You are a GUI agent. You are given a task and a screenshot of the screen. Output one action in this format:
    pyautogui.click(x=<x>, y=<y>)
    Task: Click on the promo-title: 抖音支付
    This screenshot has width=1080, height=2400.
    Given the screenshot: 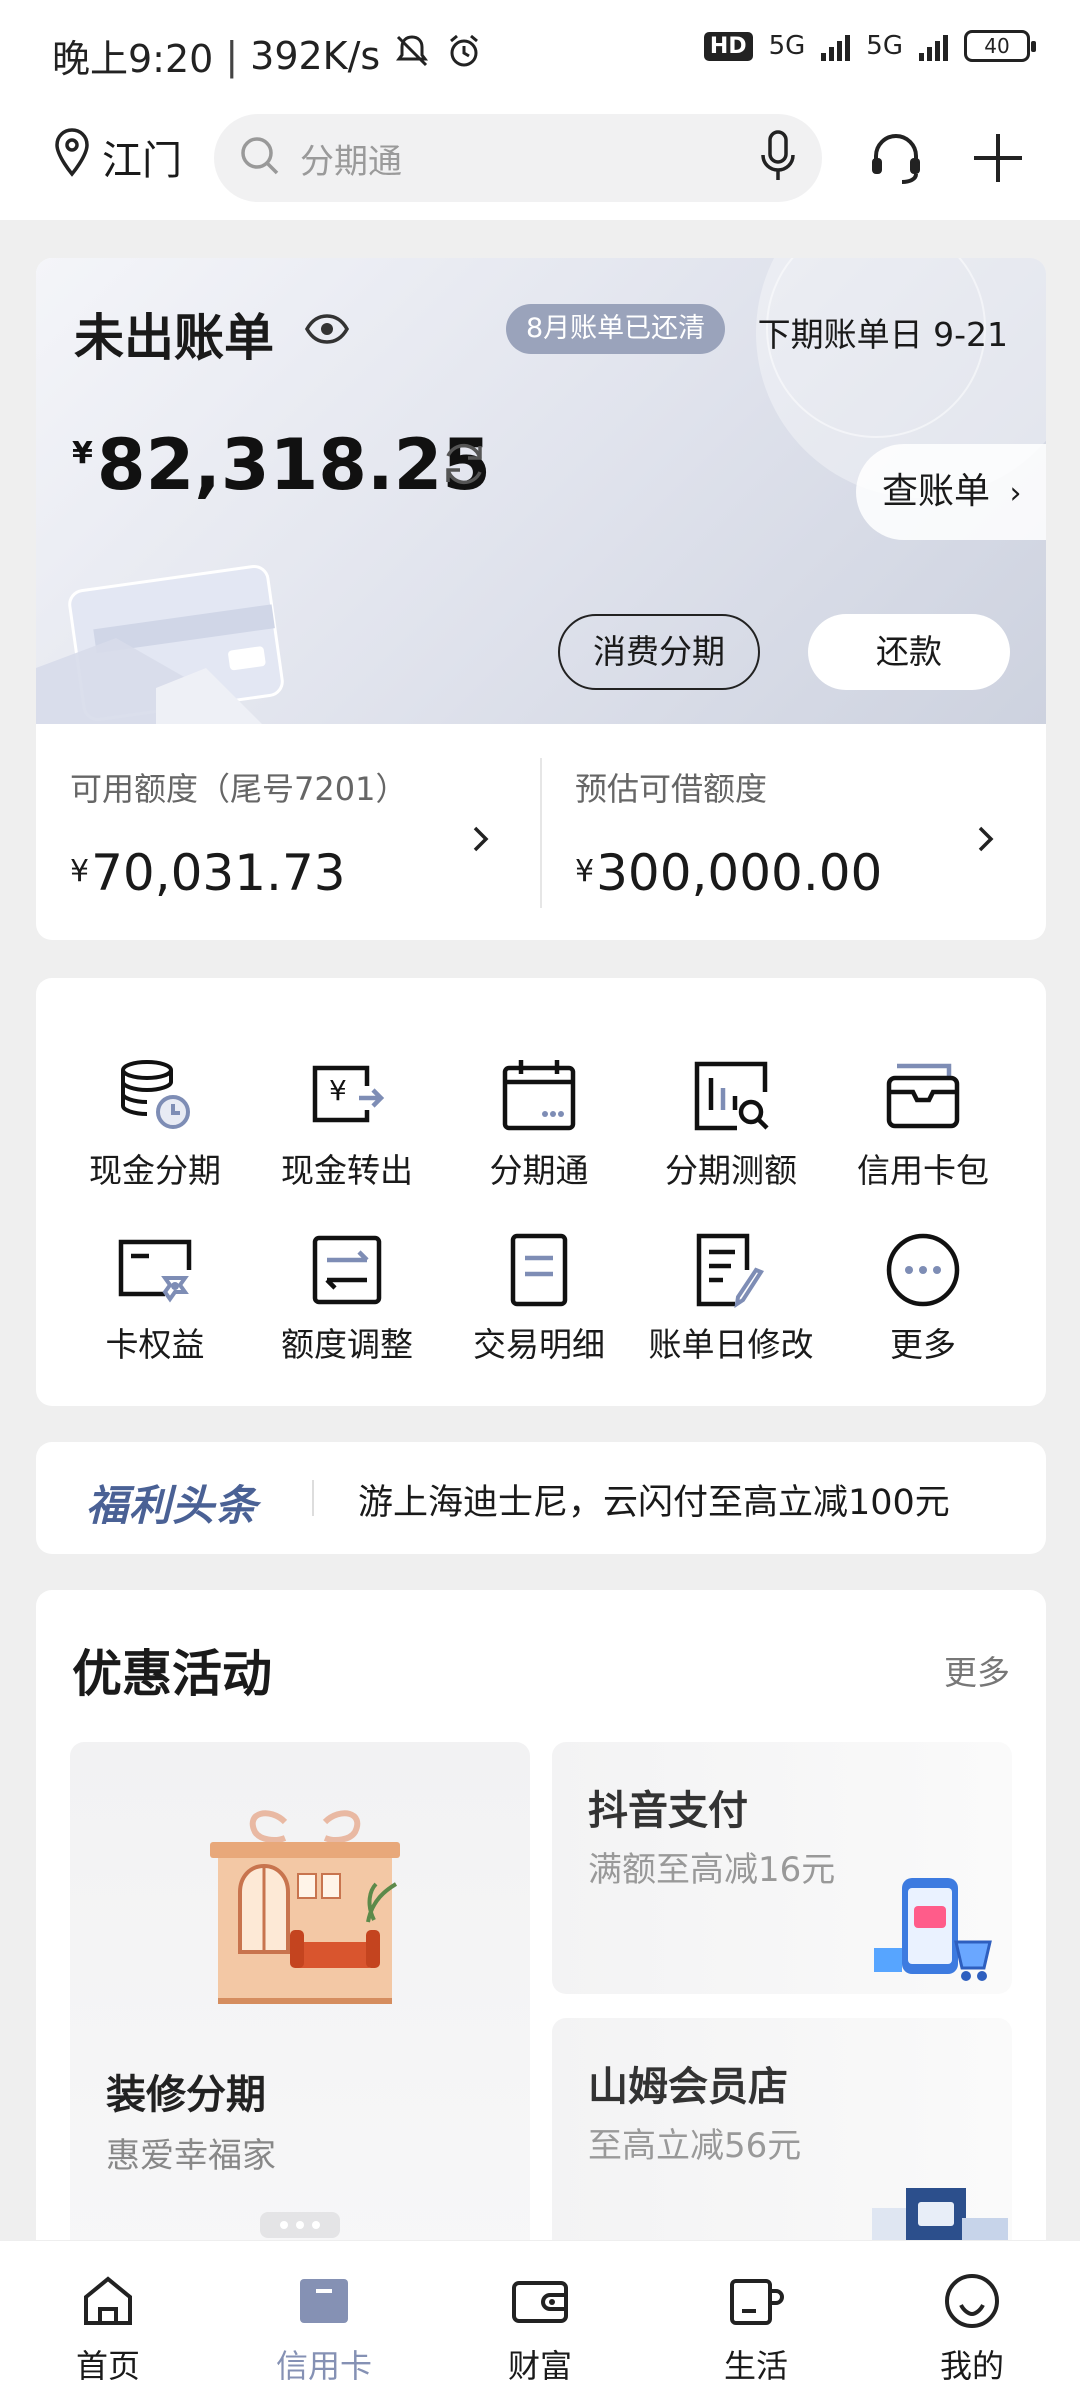 What is the action you would take?
    pyautogui.click(x=668, y=1811)
    